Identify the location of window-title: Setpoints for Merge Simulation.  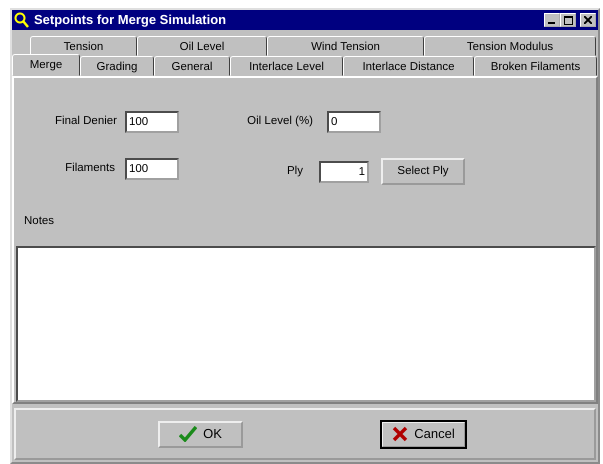
(130, 20).